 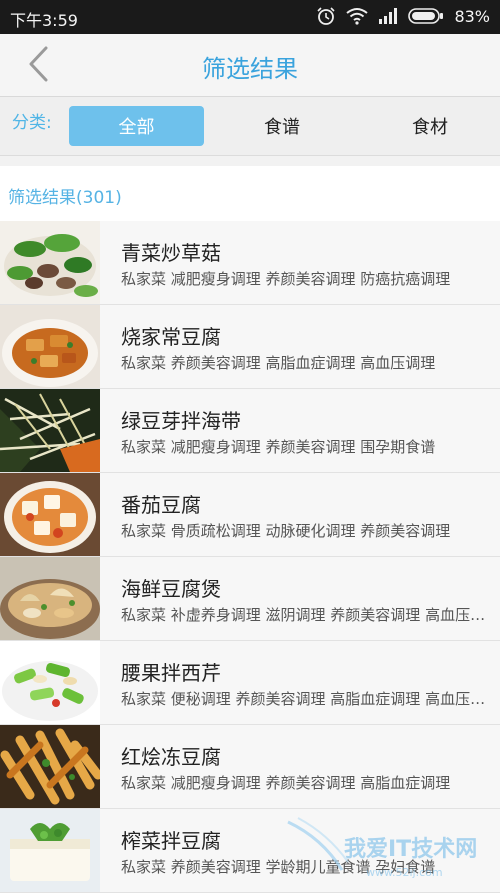 What do you see at coordinates (250, 347) in the screenshot?
I see `list-item: 烧家常豆腐 私家菜 养颜美容调理 高脂血症调理 高血压调理` at bounding box center [250, 347].